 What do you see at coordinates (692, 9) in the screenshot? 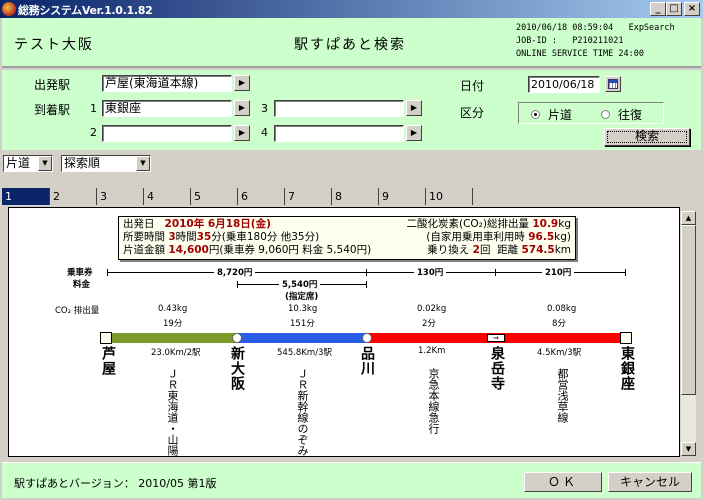
I see `close-button: ×` at bounding box center [692, 9].